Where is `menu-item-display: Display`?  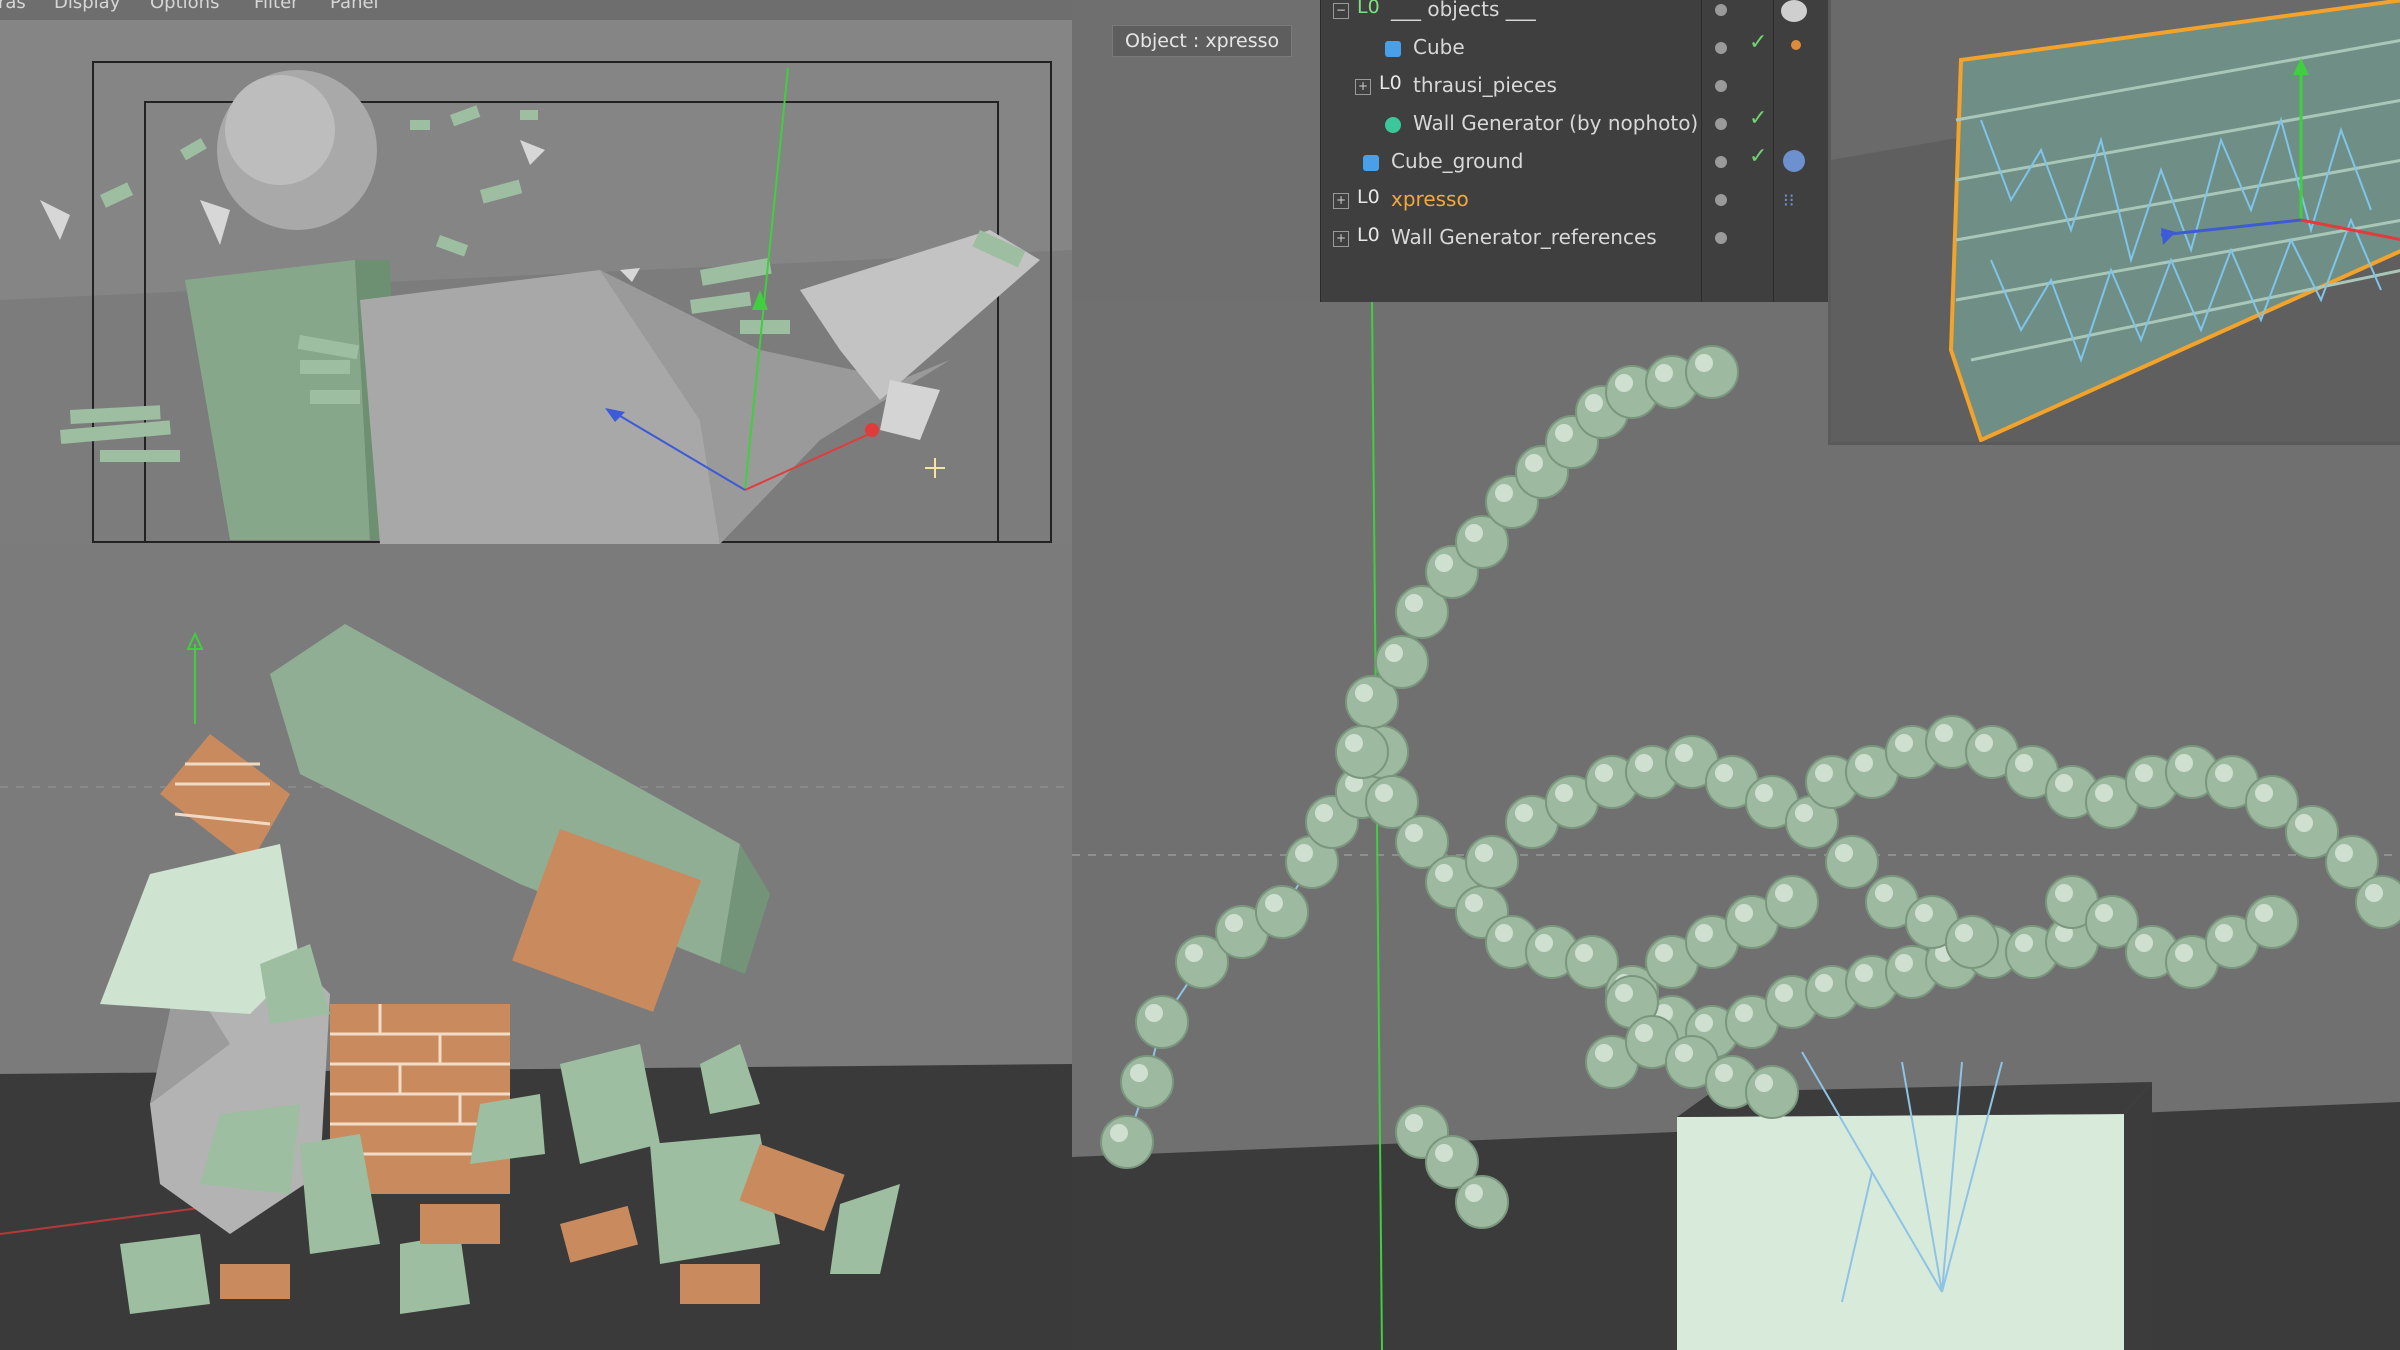 menu-item-display: Display is located at coordinates (87, 6).